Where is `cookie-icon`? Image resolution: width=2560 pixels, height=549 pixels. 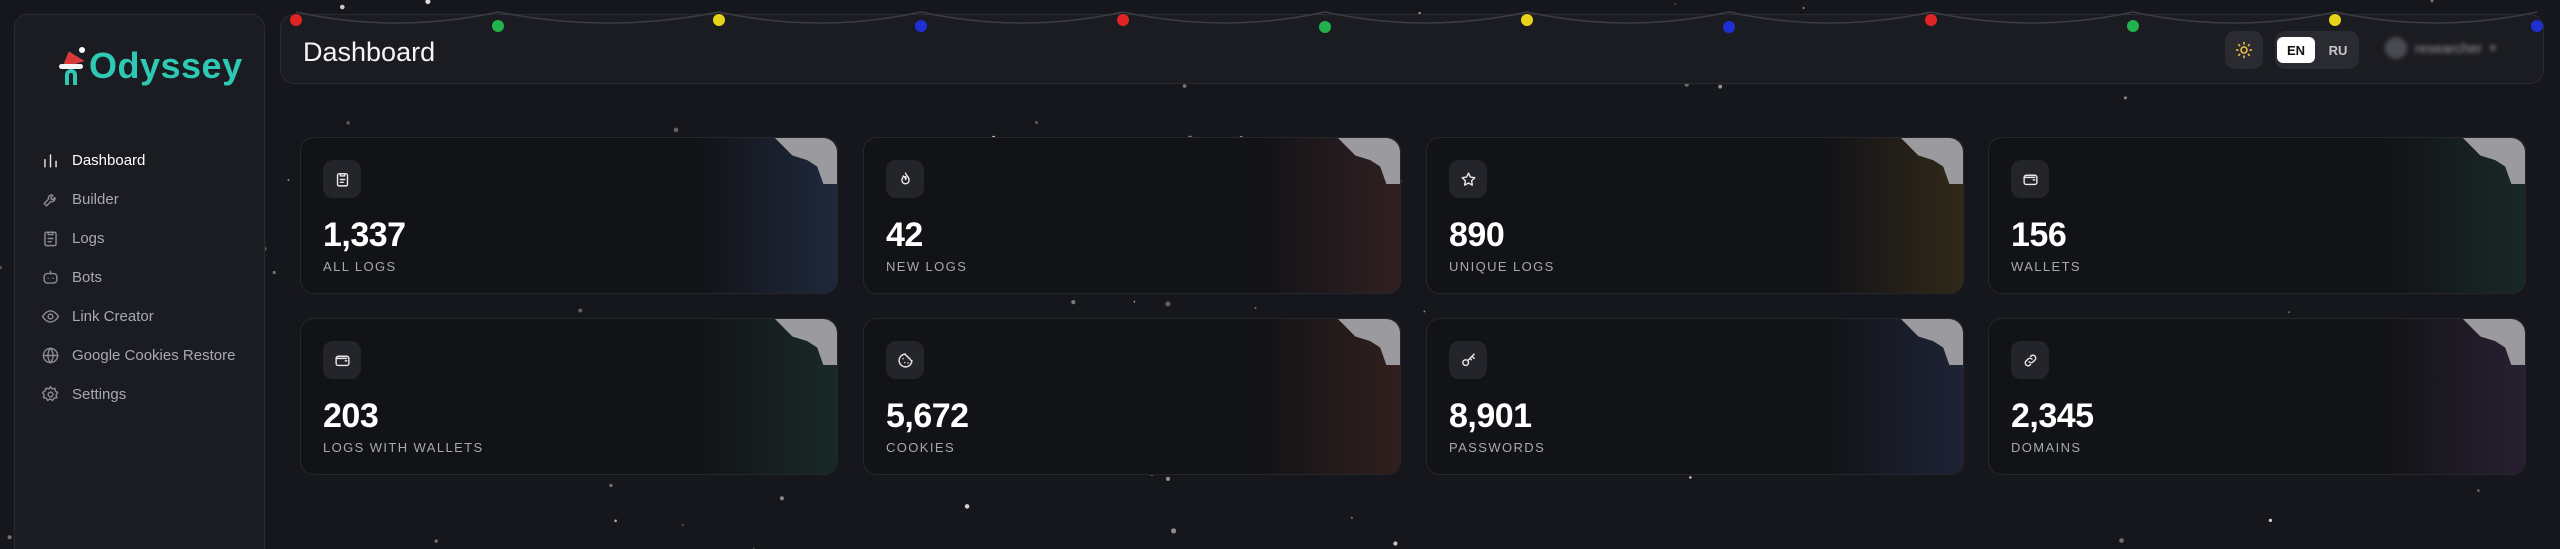
cookie-icon is located at coordinates (905, 360).